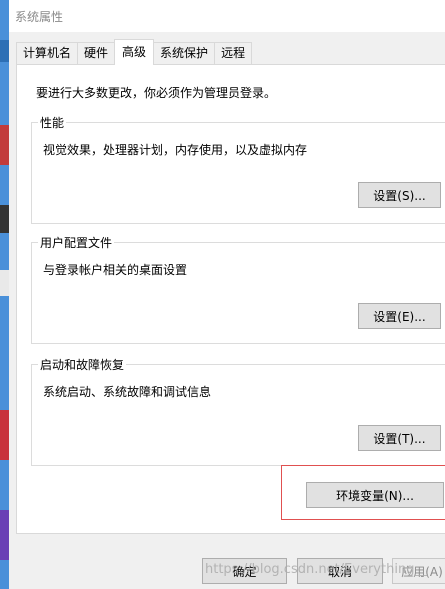 The image size is (445, 589). What do you see at coordinates (39, 17) in the screenshot?
I see `window-title: 系统属性` at bounding box center [39, 17].